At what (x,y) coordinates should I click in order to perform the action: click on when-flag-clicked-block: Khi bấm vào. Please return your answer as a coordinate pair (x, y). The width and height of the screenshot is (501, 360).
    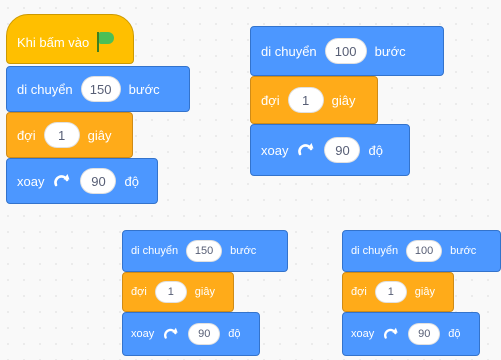
    Looking at the image, I should click on (70, 39).